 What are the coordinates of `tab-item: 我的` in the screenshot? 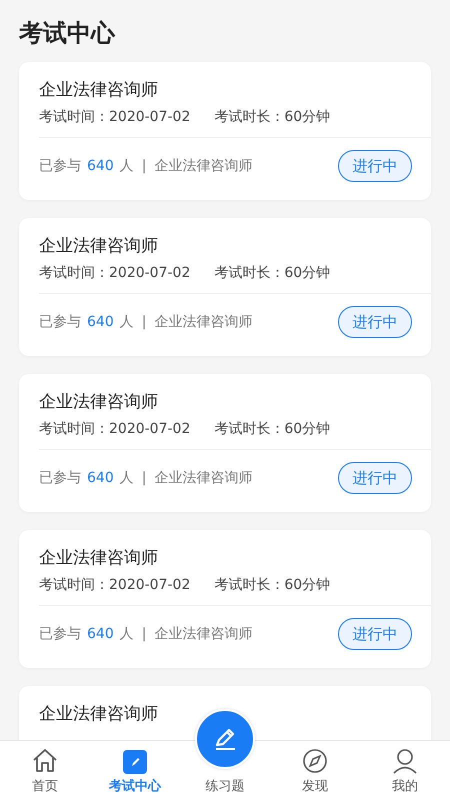 It's located at (405, 770).